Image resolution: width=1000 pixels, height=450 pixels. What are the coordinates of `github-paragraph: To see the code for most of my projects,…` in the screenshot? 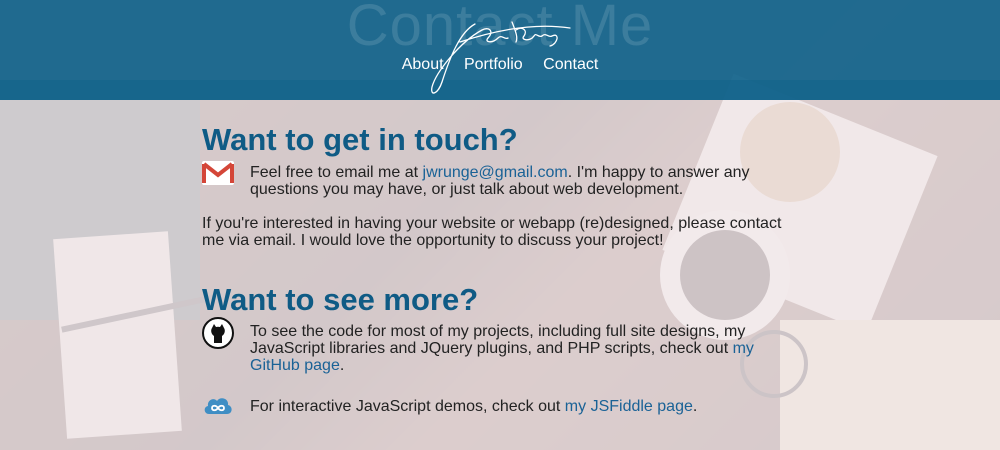 It's located at (502, 348).